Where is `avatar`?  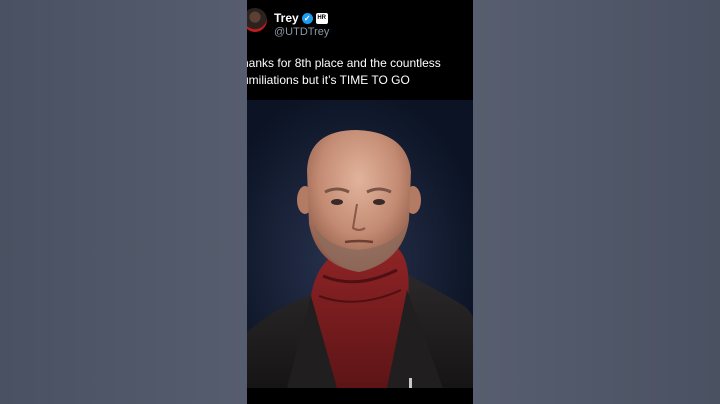 avatar is located at coordinates (257, 20).